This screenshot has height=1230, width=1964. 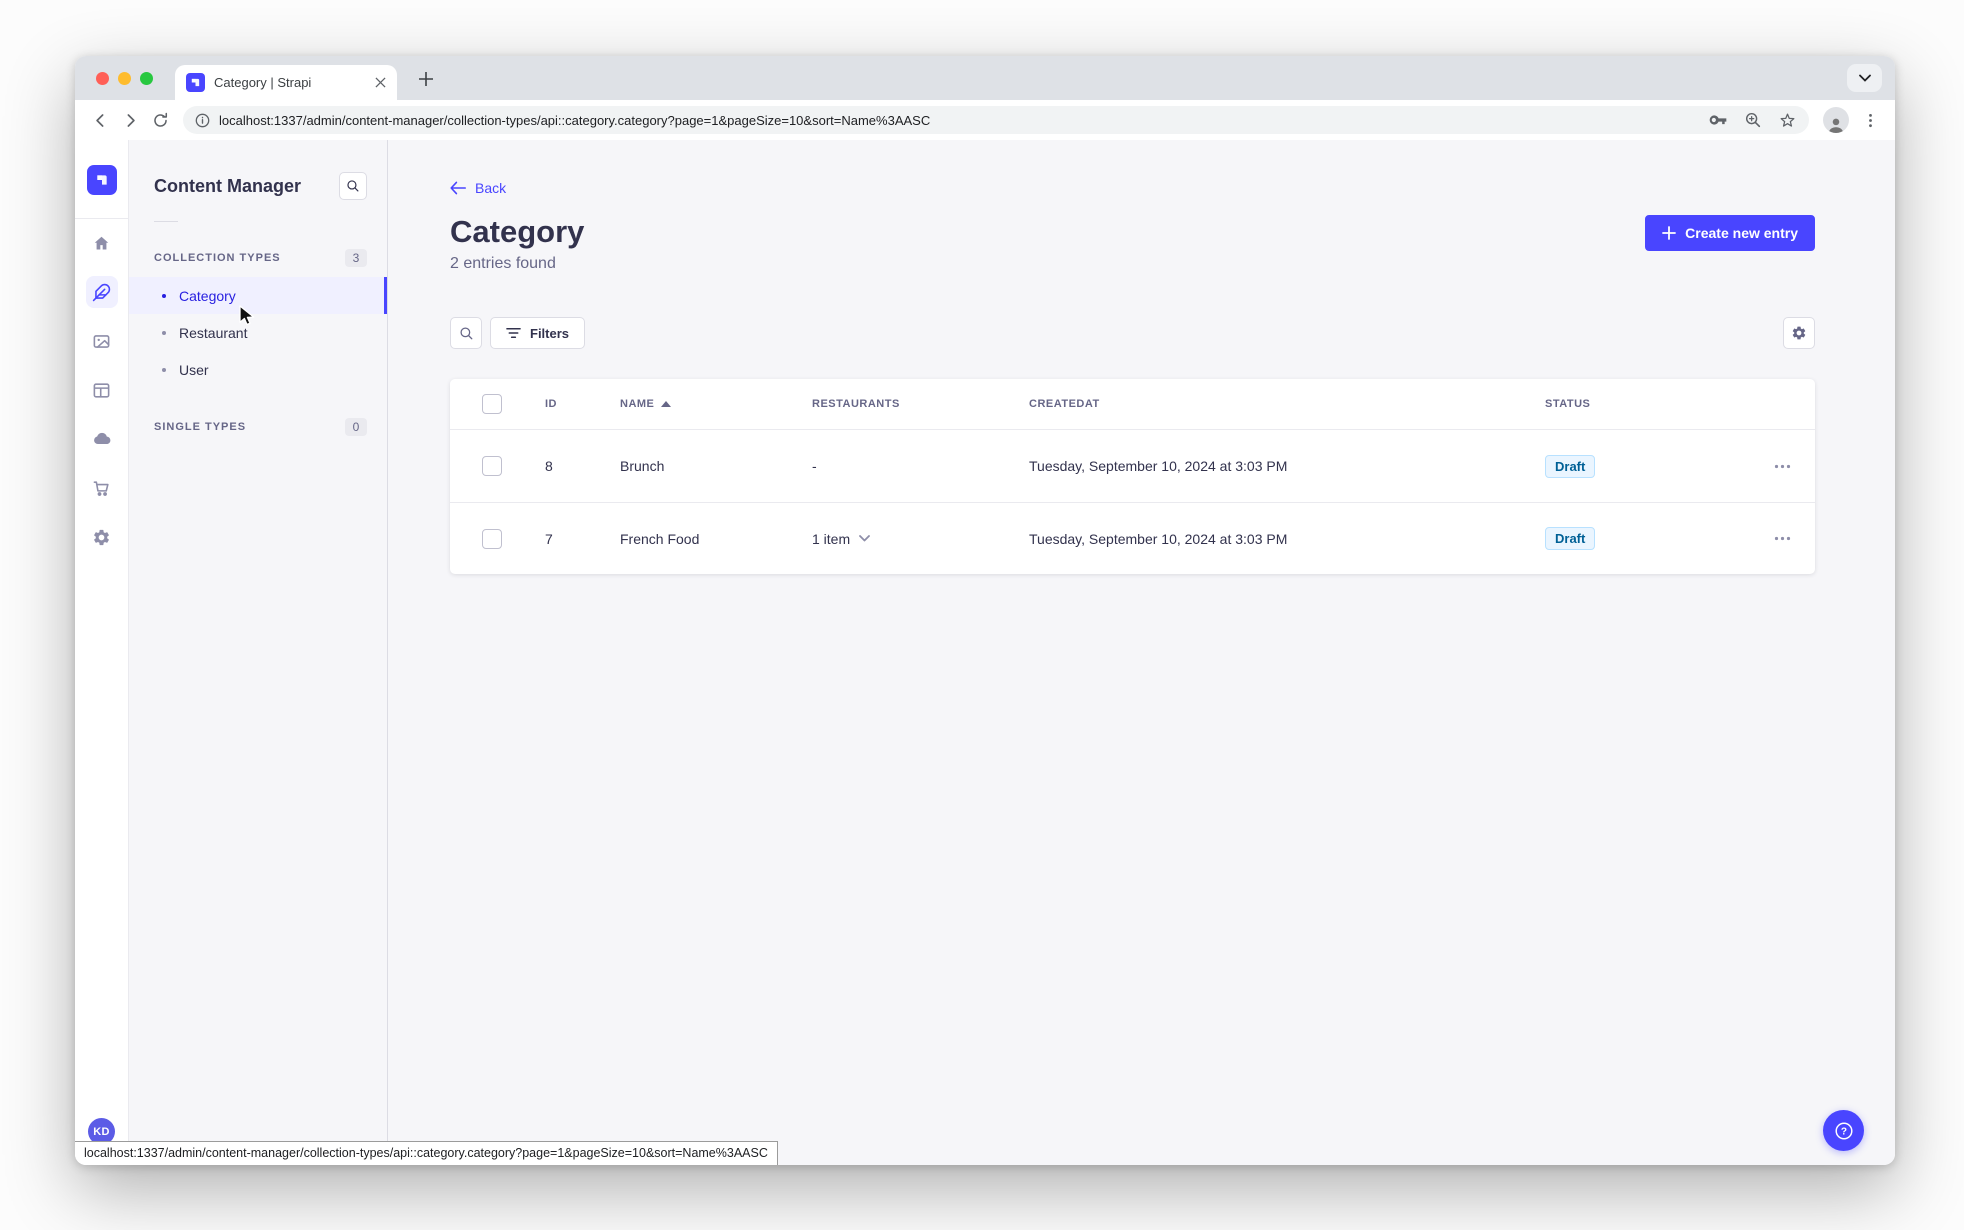 I want to click on menu-dots-icon, so click(x=1870, y=120).